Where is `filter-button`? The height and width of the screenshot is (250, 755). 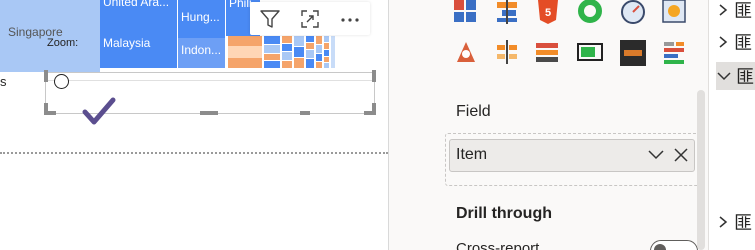 filter-button is located at coordinates (270, 18).